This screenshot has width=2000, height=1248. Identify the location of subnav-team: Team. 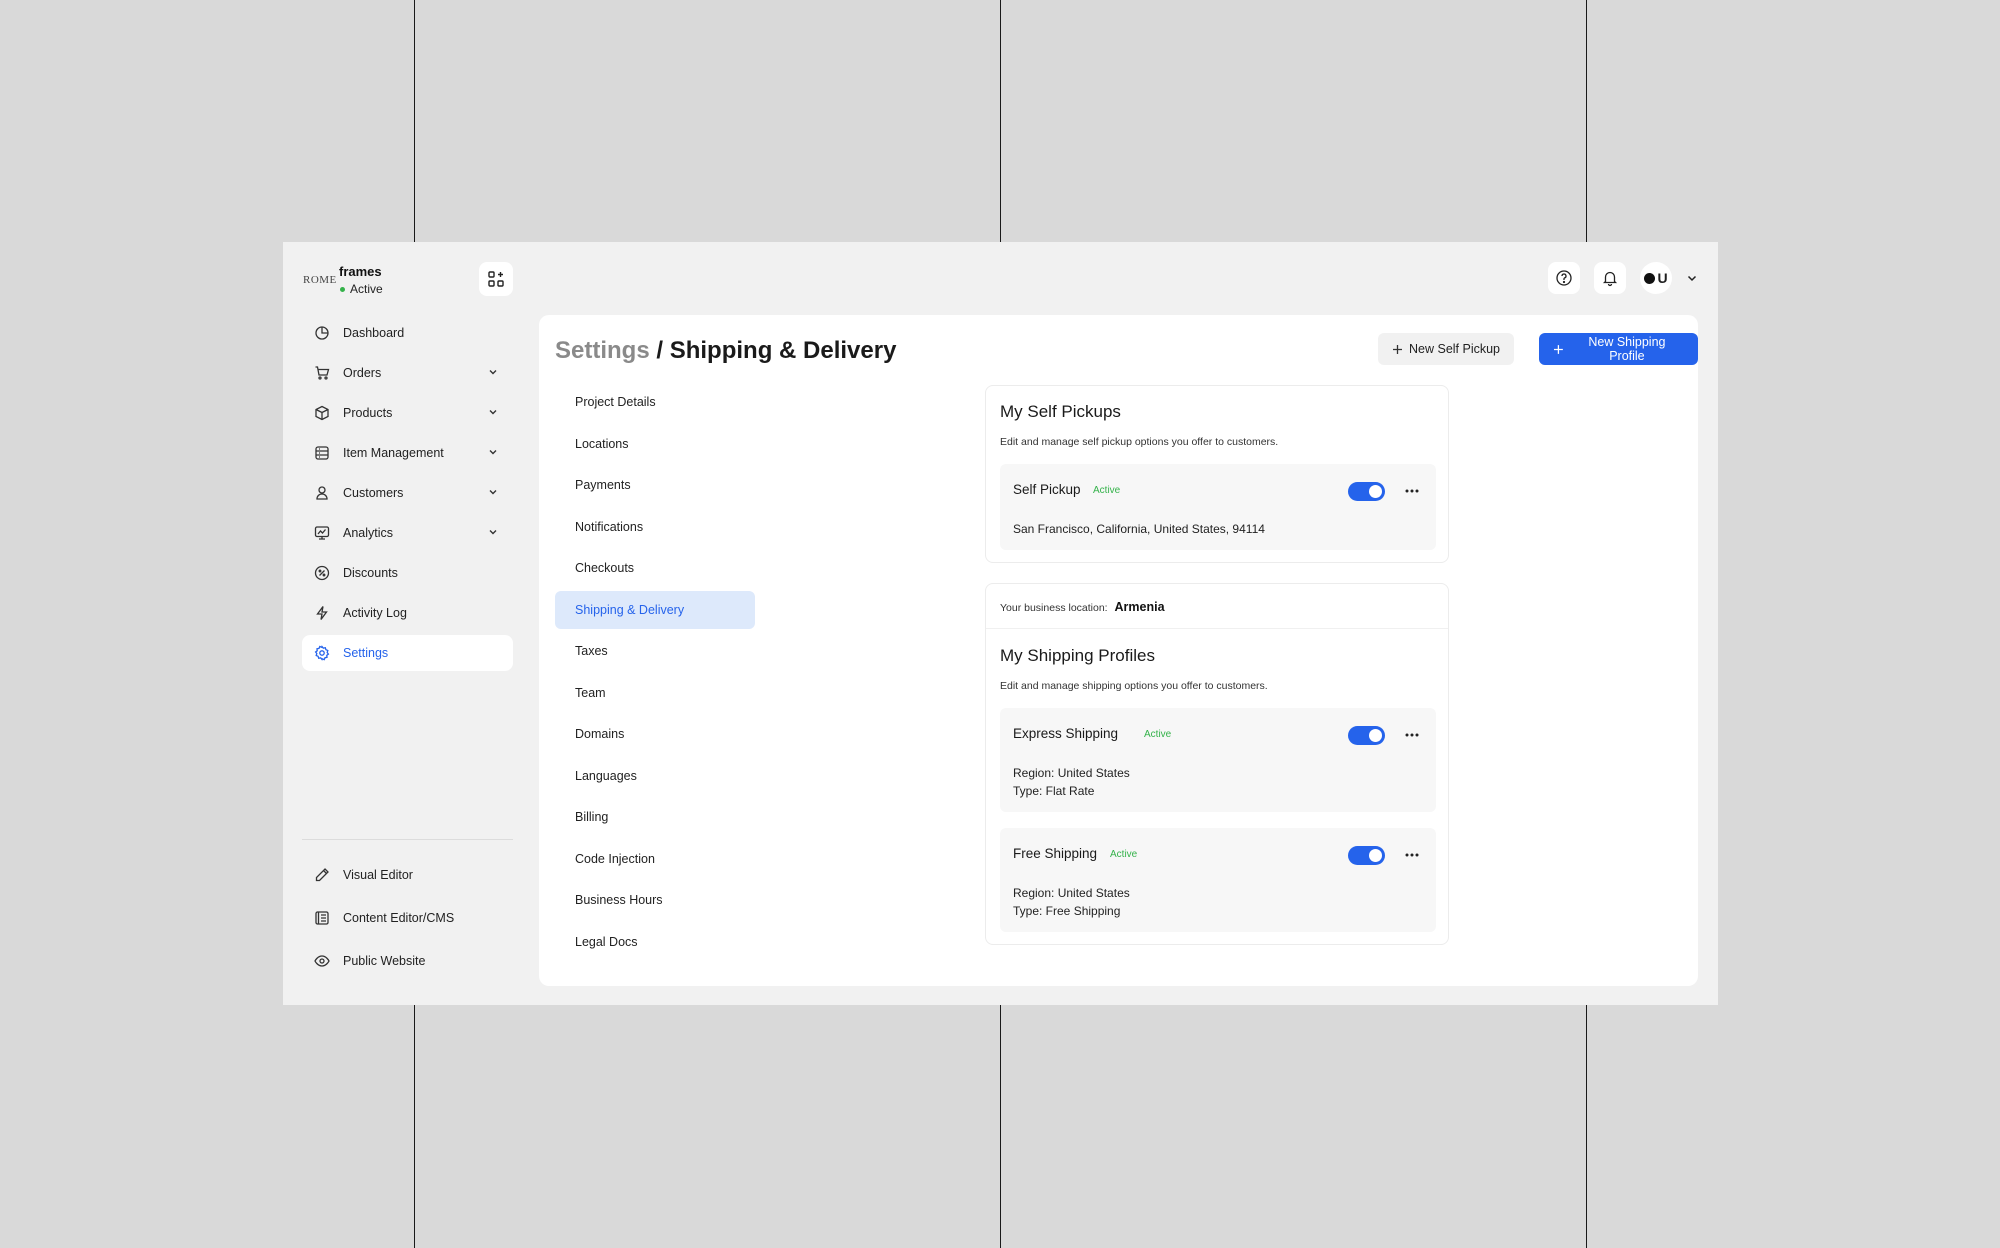
(655, 693).